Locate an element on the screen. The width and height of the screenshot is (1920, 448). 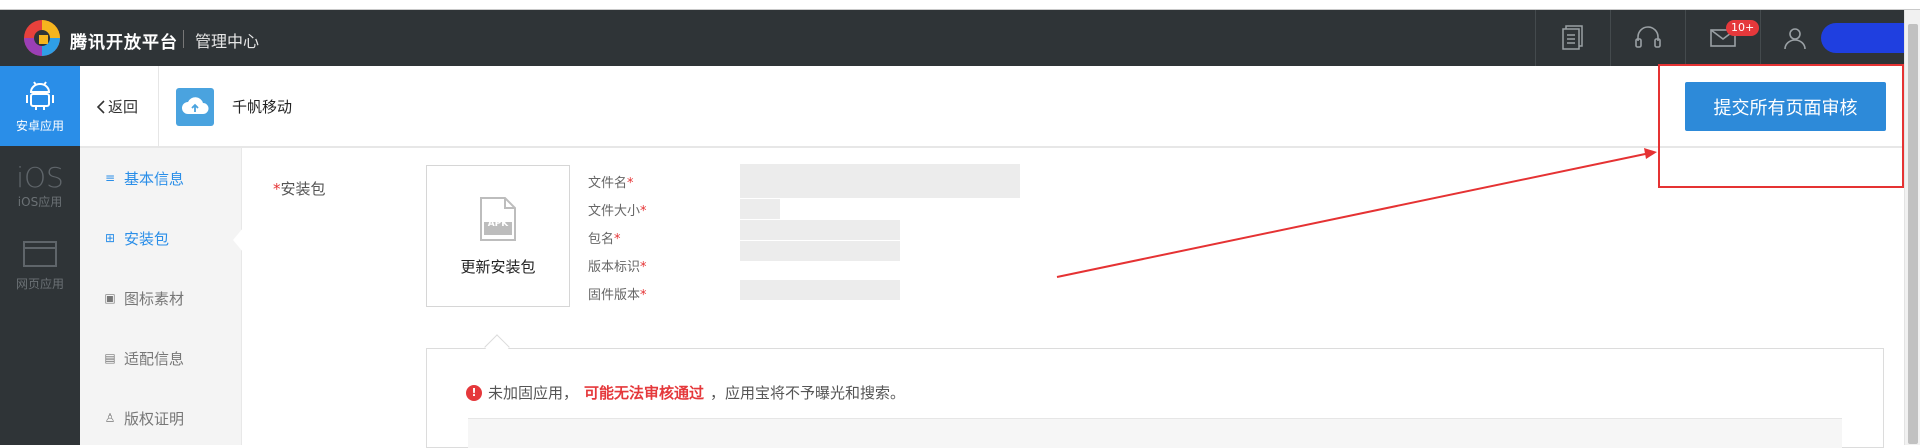
scrollbar-thumb is located at coordinates (1913, 234).